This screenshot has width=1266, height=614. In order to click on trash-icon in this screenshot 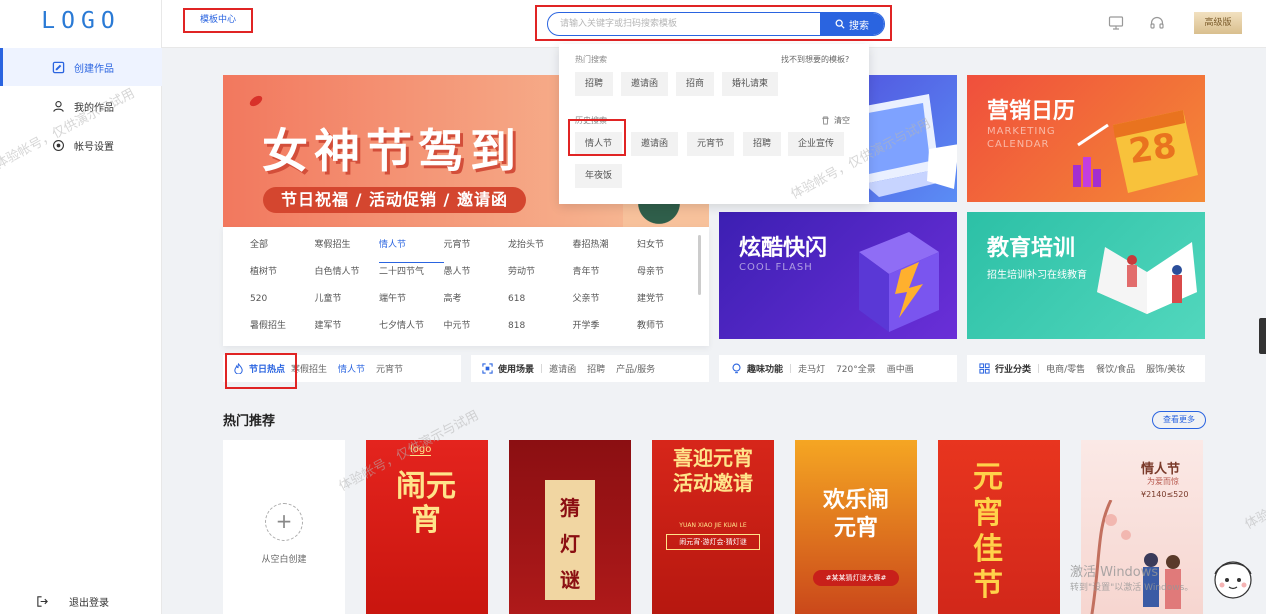, I will do `click(825, 120)`.